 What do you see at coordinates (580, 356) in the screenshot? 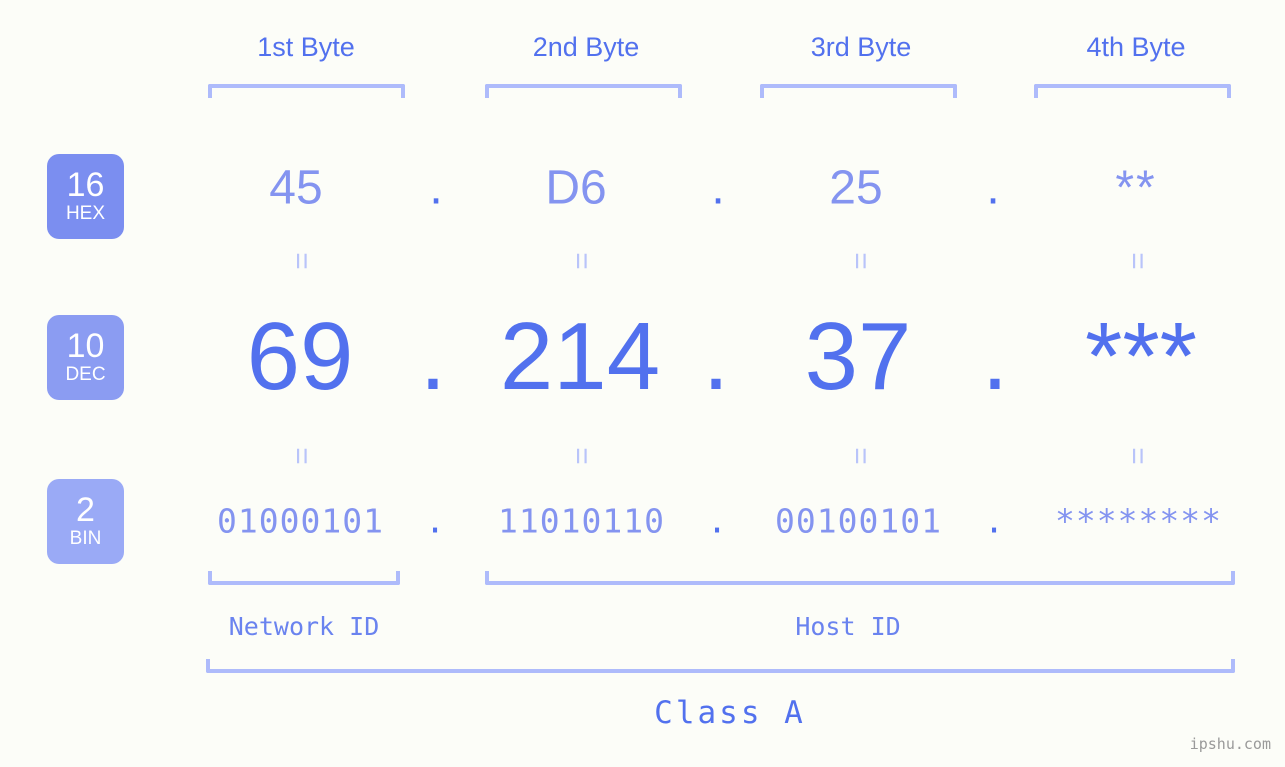
I see `dec-byte-2: 214` at bounding box center [580, 356].